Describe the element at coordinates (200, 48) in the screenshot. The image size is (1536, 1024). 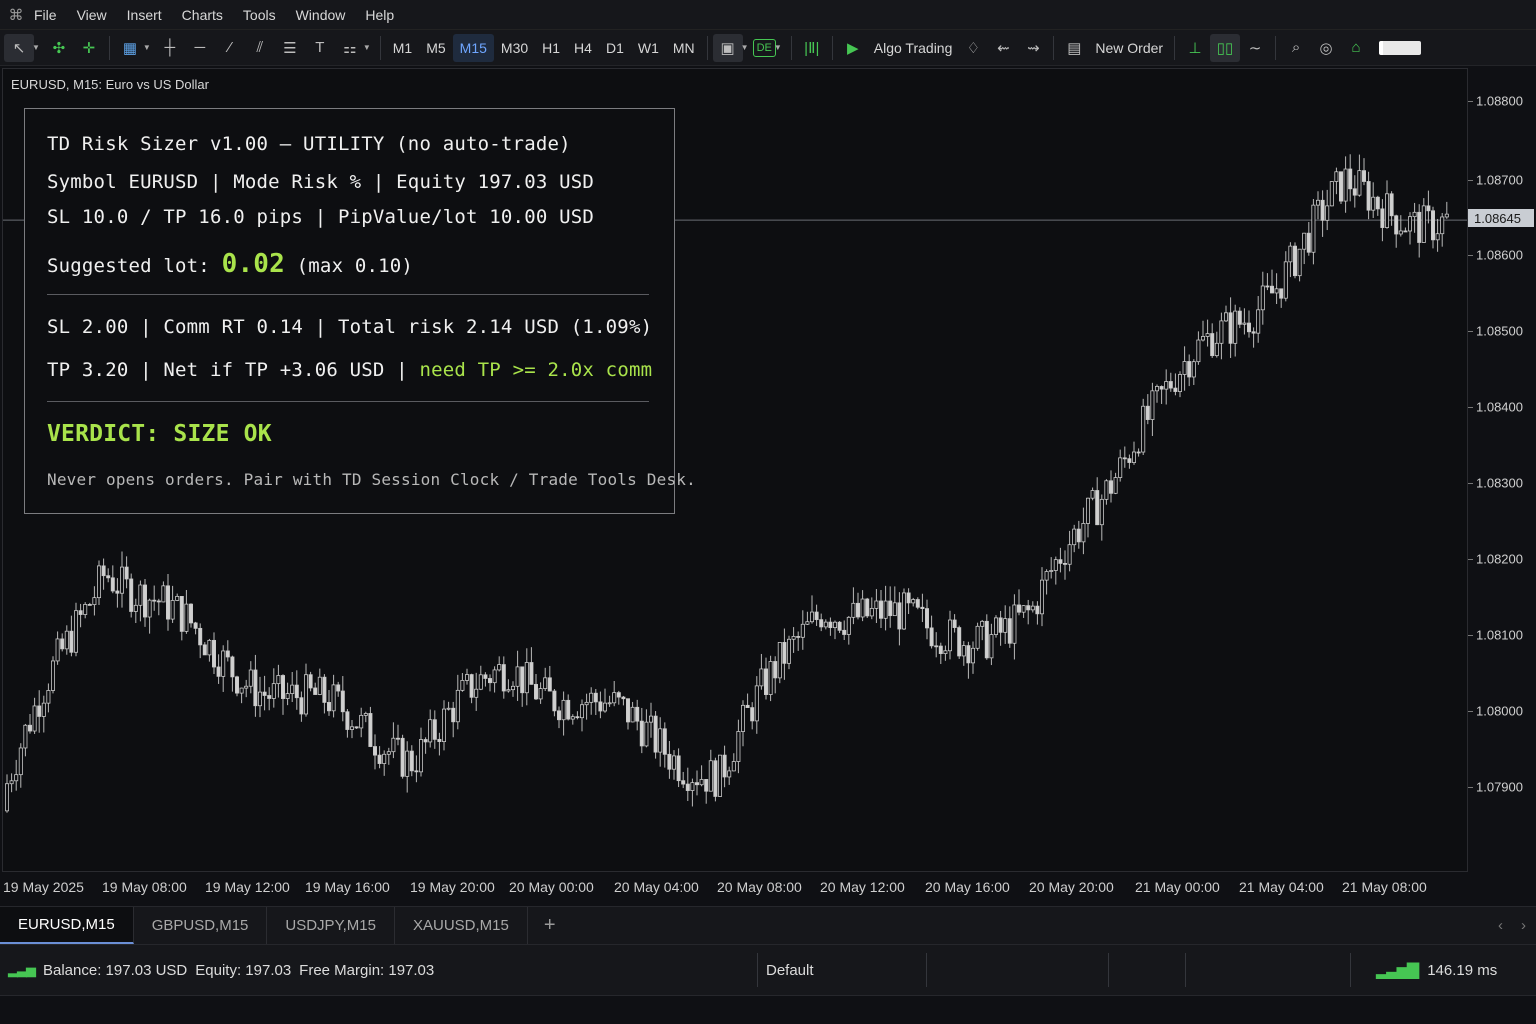
I see `horizontal-line-icon: ─` at that location.